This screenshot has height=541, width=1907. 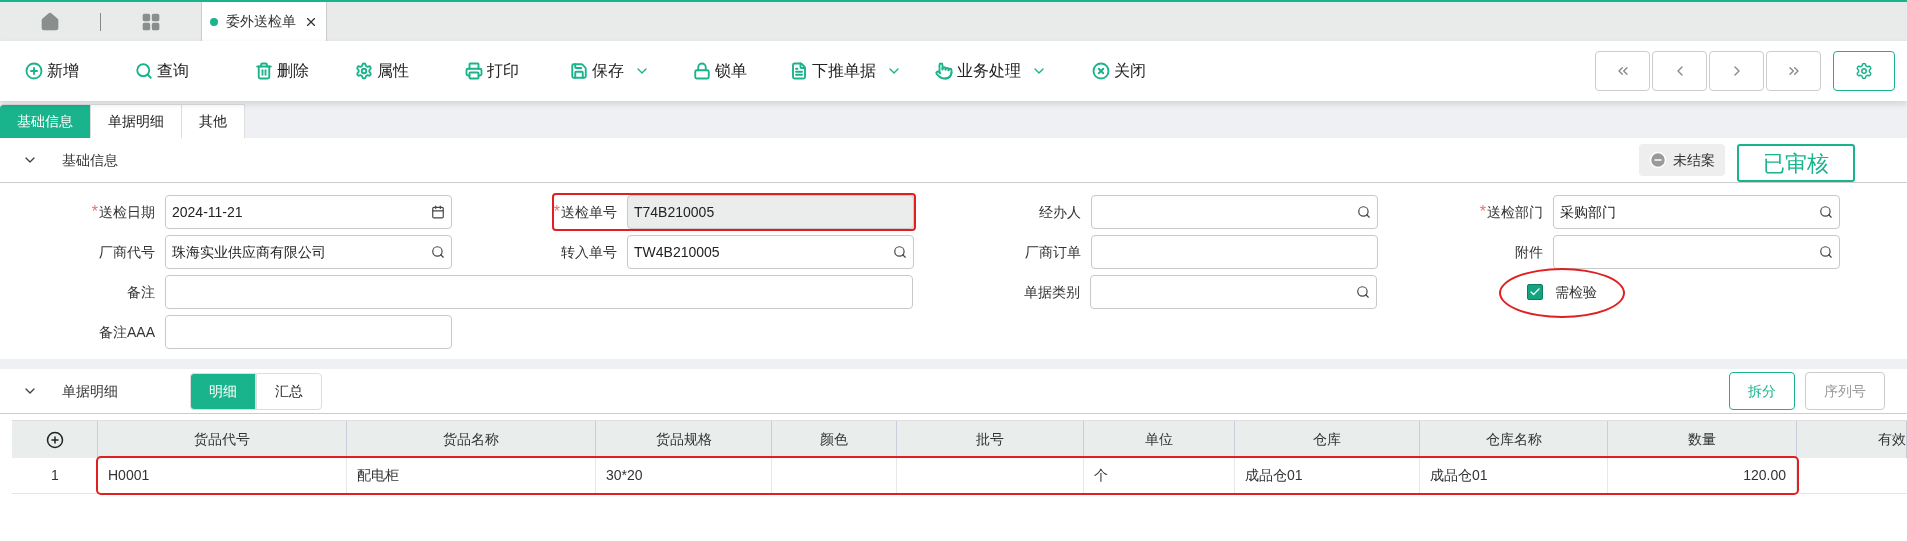 I want to click on field-label: 送检日期, so click(x=127, y=212).